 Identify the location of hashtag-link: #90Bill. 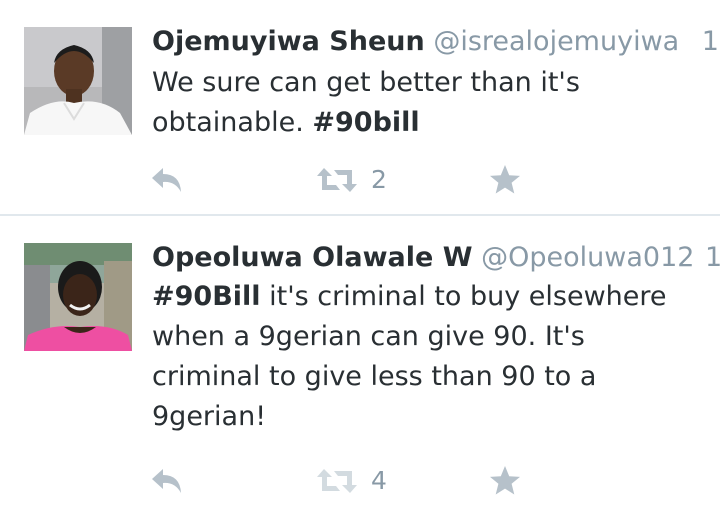
(206, 296).